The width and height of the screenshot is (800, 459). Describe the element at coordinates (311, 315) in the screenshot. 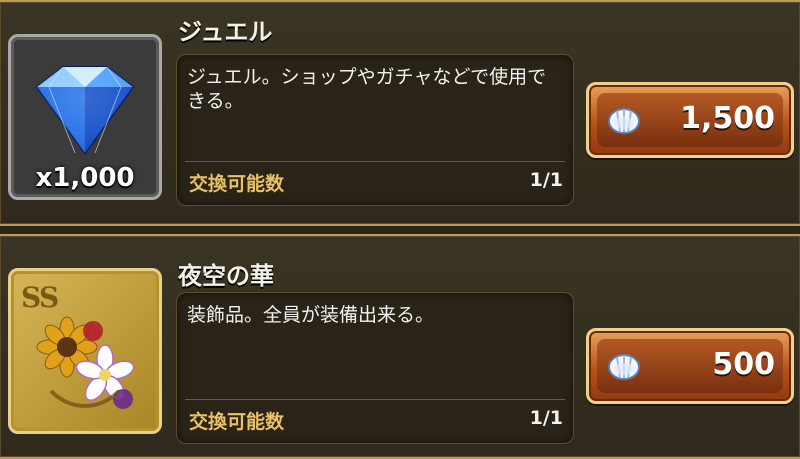

I see `item-description: 装飾品。全員が装備出来る。` at that location.